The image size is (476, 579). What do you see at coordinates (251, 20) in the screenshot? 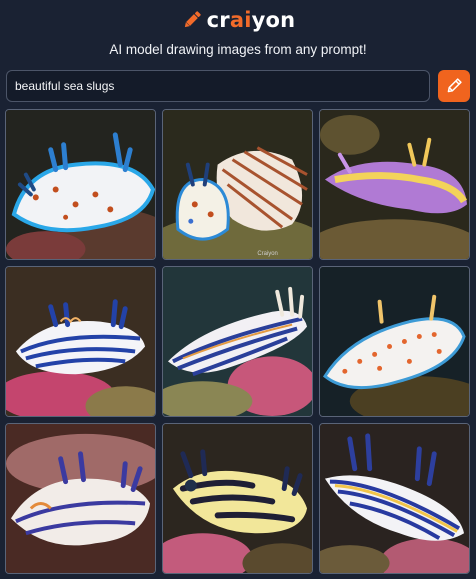
I see `logo-wordmark: craiyon` at bounding box center [251, 20].